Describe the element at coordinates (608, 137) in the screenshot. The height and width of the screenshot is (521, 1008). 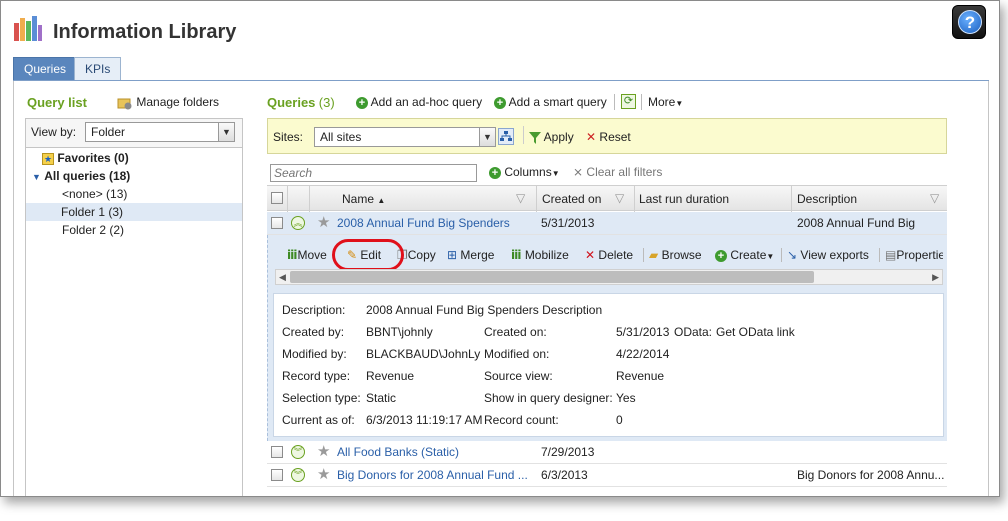
I see `reset-button: ✕ Reset` at that location.